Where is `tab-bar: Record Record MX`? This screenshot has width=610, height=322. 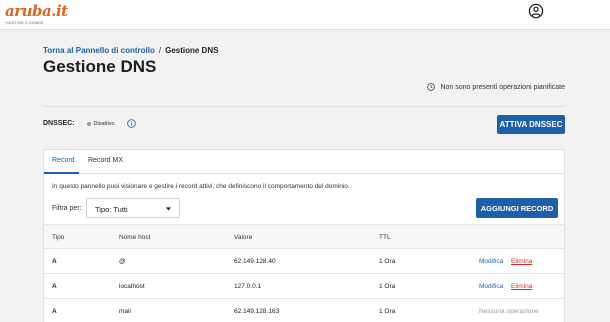 tab-bar: Record Record MX is located at coordinates (304, 162).